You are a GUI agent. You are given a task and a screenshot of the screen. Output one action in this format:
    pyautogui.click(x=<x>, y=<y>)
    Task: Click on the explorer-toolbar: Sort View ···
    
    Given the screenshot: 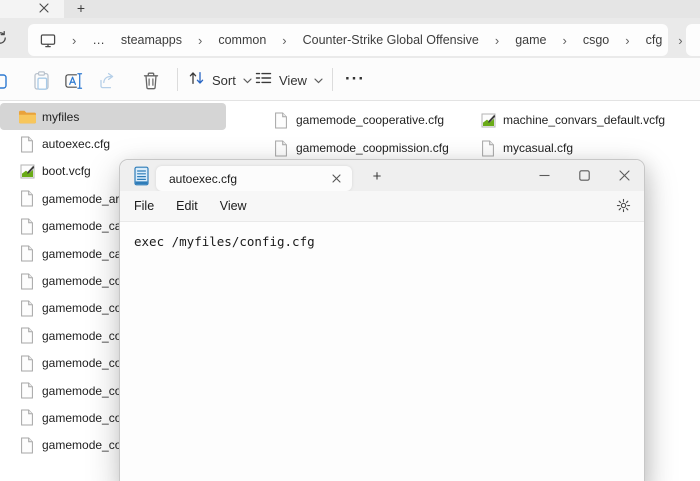 What is the action you would take?
    pyautogui.click(x=350, y=79)
    